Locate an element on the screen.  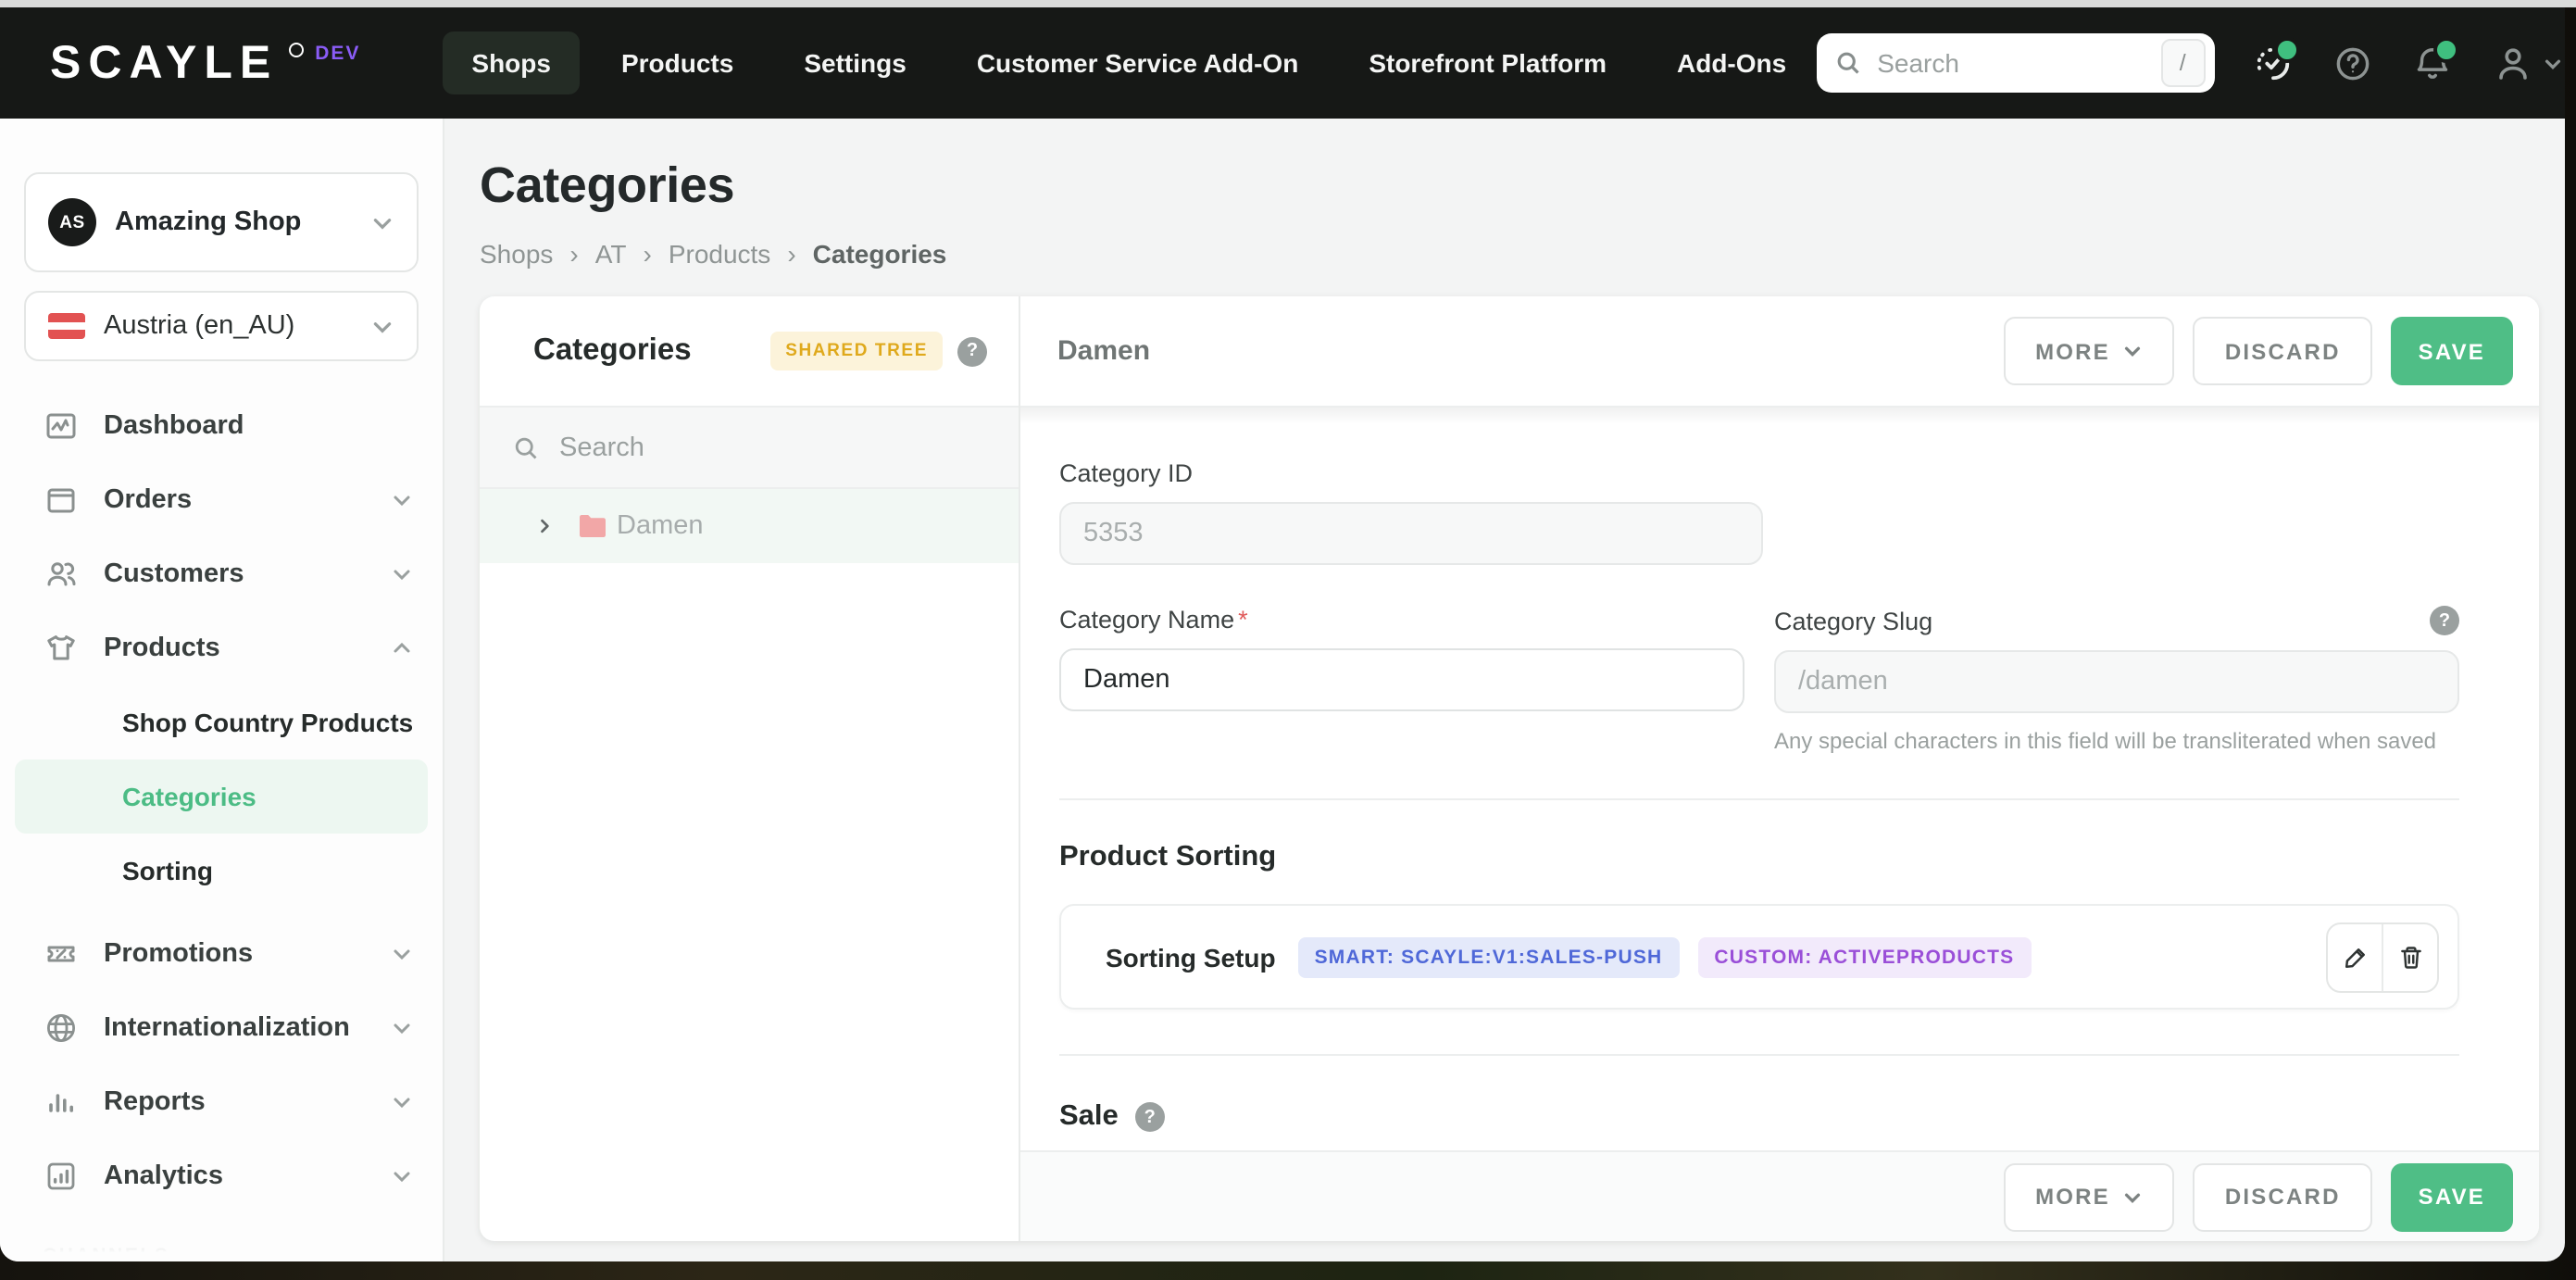
tree-panel-title: Categories is located at coordinates (612, 350).